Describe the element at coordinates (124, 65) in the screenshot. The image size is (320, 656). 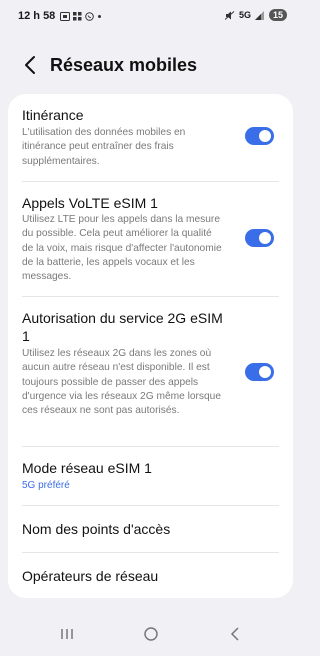
I see `page-title: Réseaux mobiles` at that location.